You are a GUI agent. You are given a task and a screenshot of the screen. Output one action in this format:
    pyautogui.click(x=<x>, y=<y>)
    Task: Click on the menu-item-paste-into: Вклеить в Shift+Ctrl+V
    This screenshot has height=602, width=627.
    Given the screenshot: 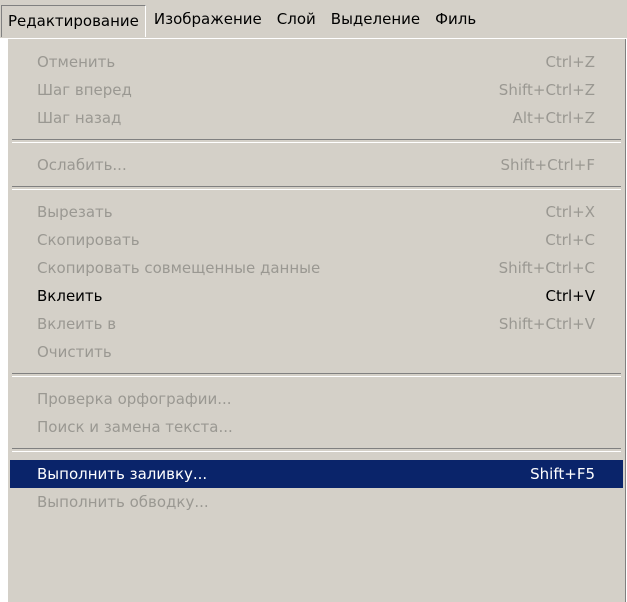 What is the action you would take?
    pyautogui.click(x=316, y=324)
    